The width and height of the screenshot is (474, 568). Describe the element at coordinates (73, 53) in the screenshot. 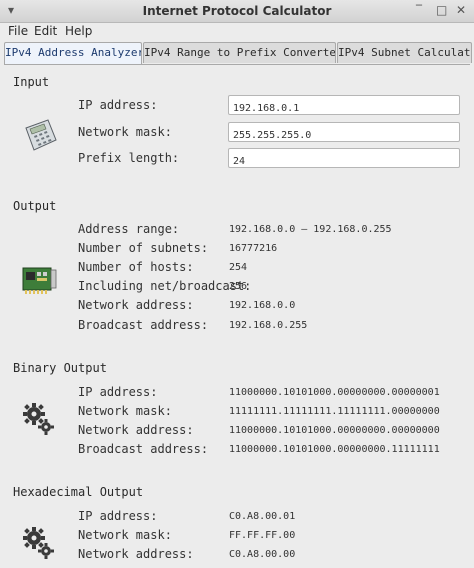

I see `tab-ipv4-address-analyzer: IPv4 Address Analyzer` at that location.